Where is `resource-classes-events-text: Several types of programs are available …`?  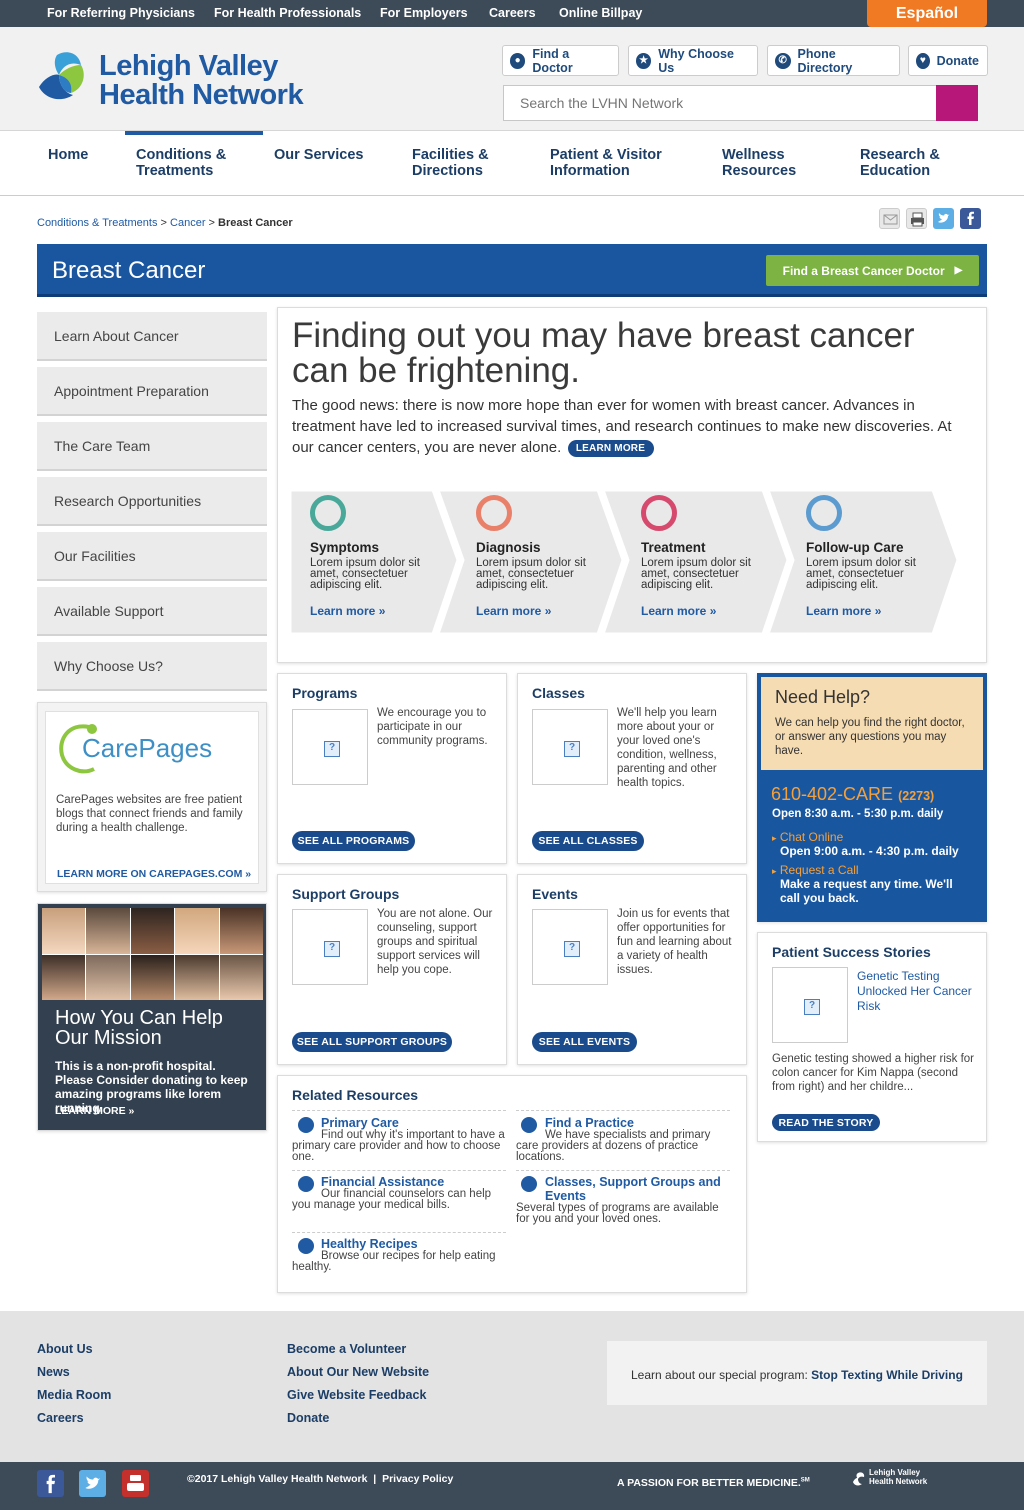 resource-classes-events-text: Several types of programs are available … is located at coordinates (617, 1213).